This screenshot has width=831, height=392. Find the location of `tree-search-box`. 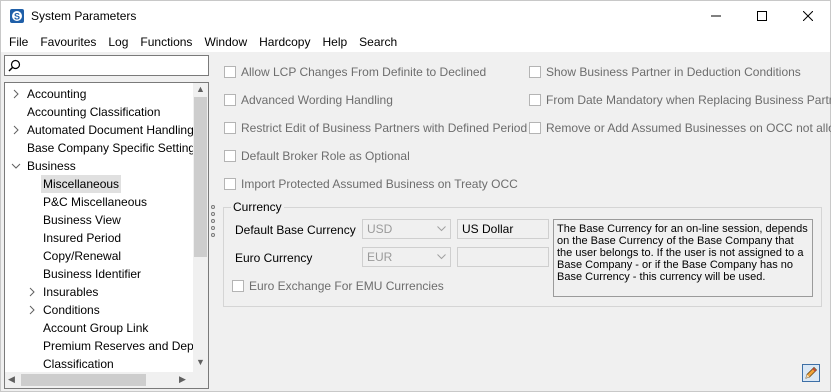

tree-search-box is located at coordinates (106, 65).